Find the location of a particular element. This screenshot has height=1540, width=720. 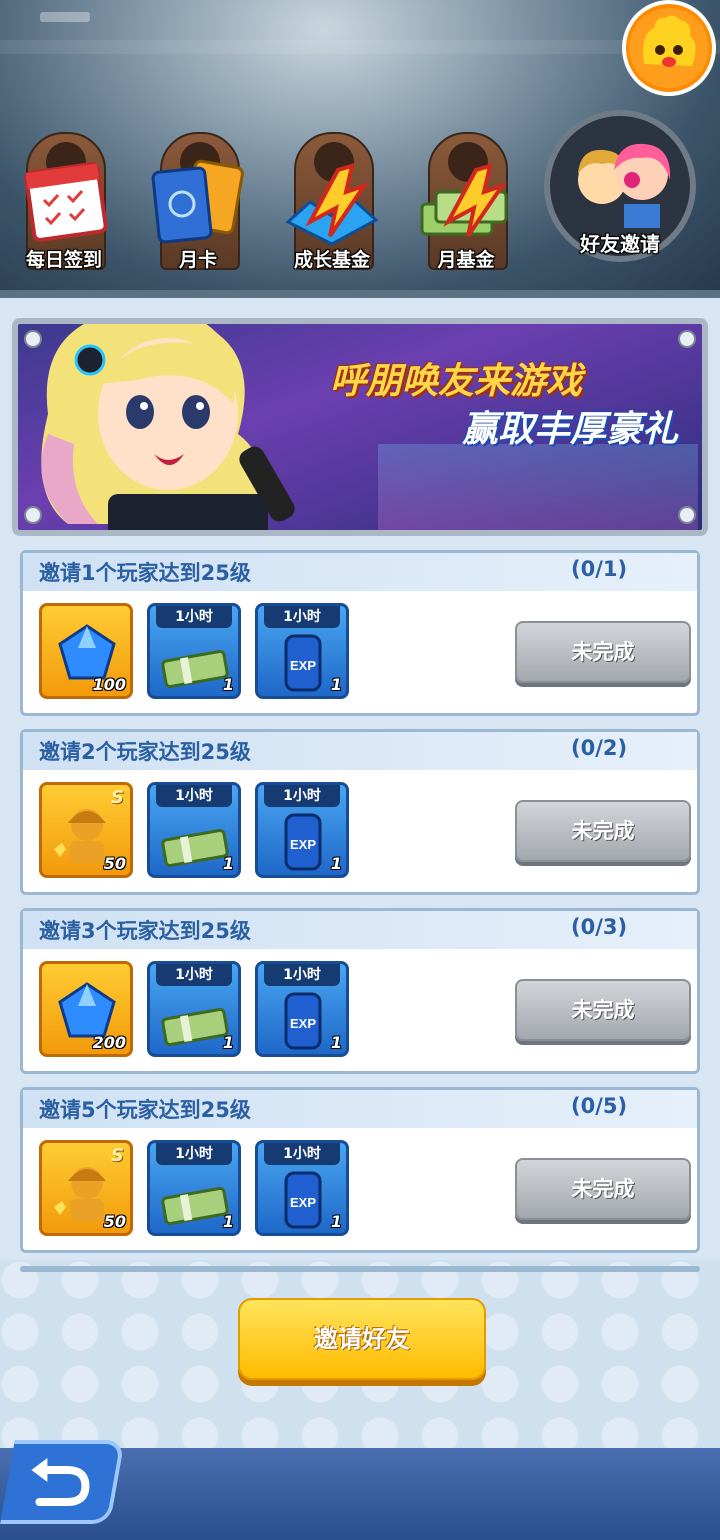

card-icon is located at coordinates (197, 201).